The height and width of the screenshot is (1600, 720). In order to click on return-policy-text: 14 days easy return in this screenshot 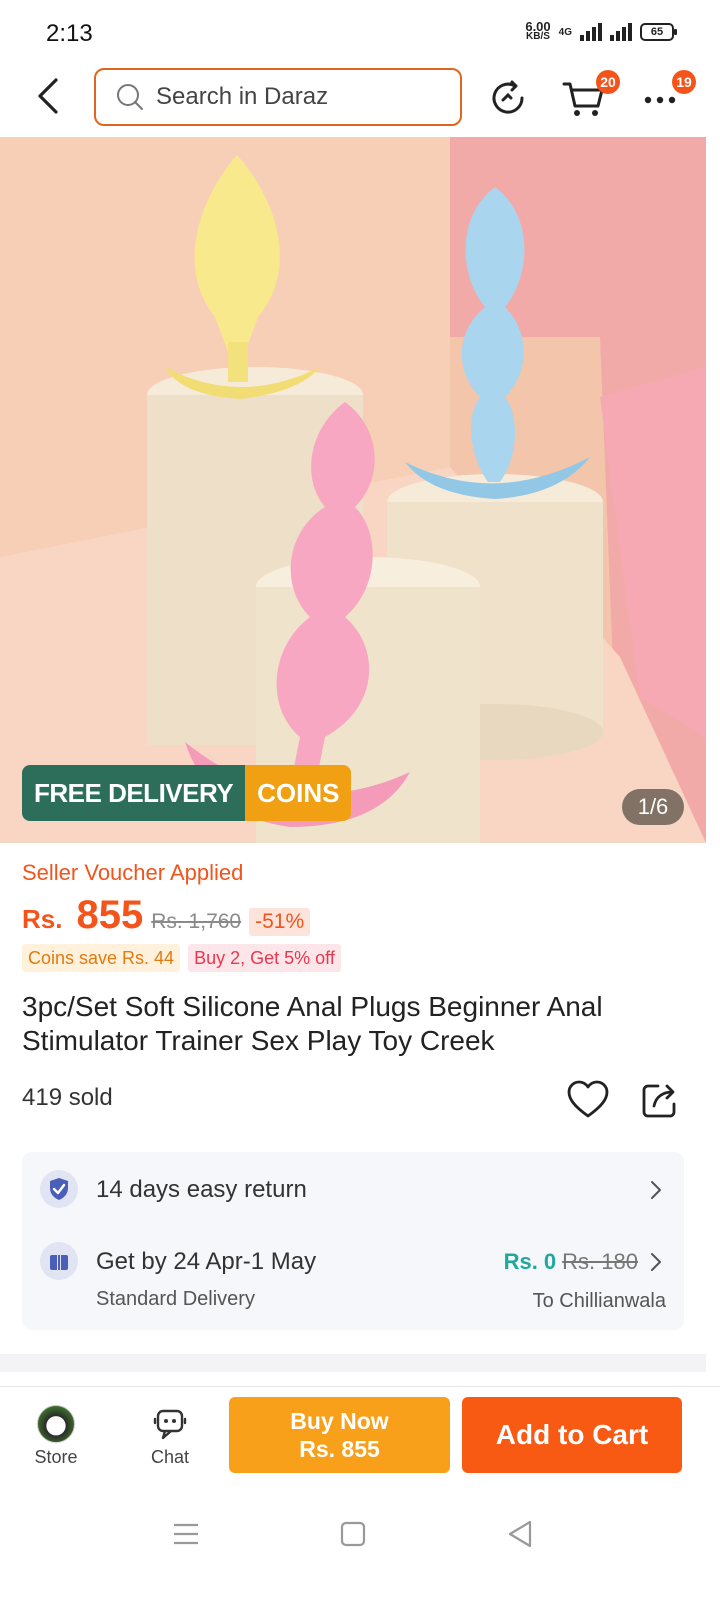, I will do `click(201, 1190)`.